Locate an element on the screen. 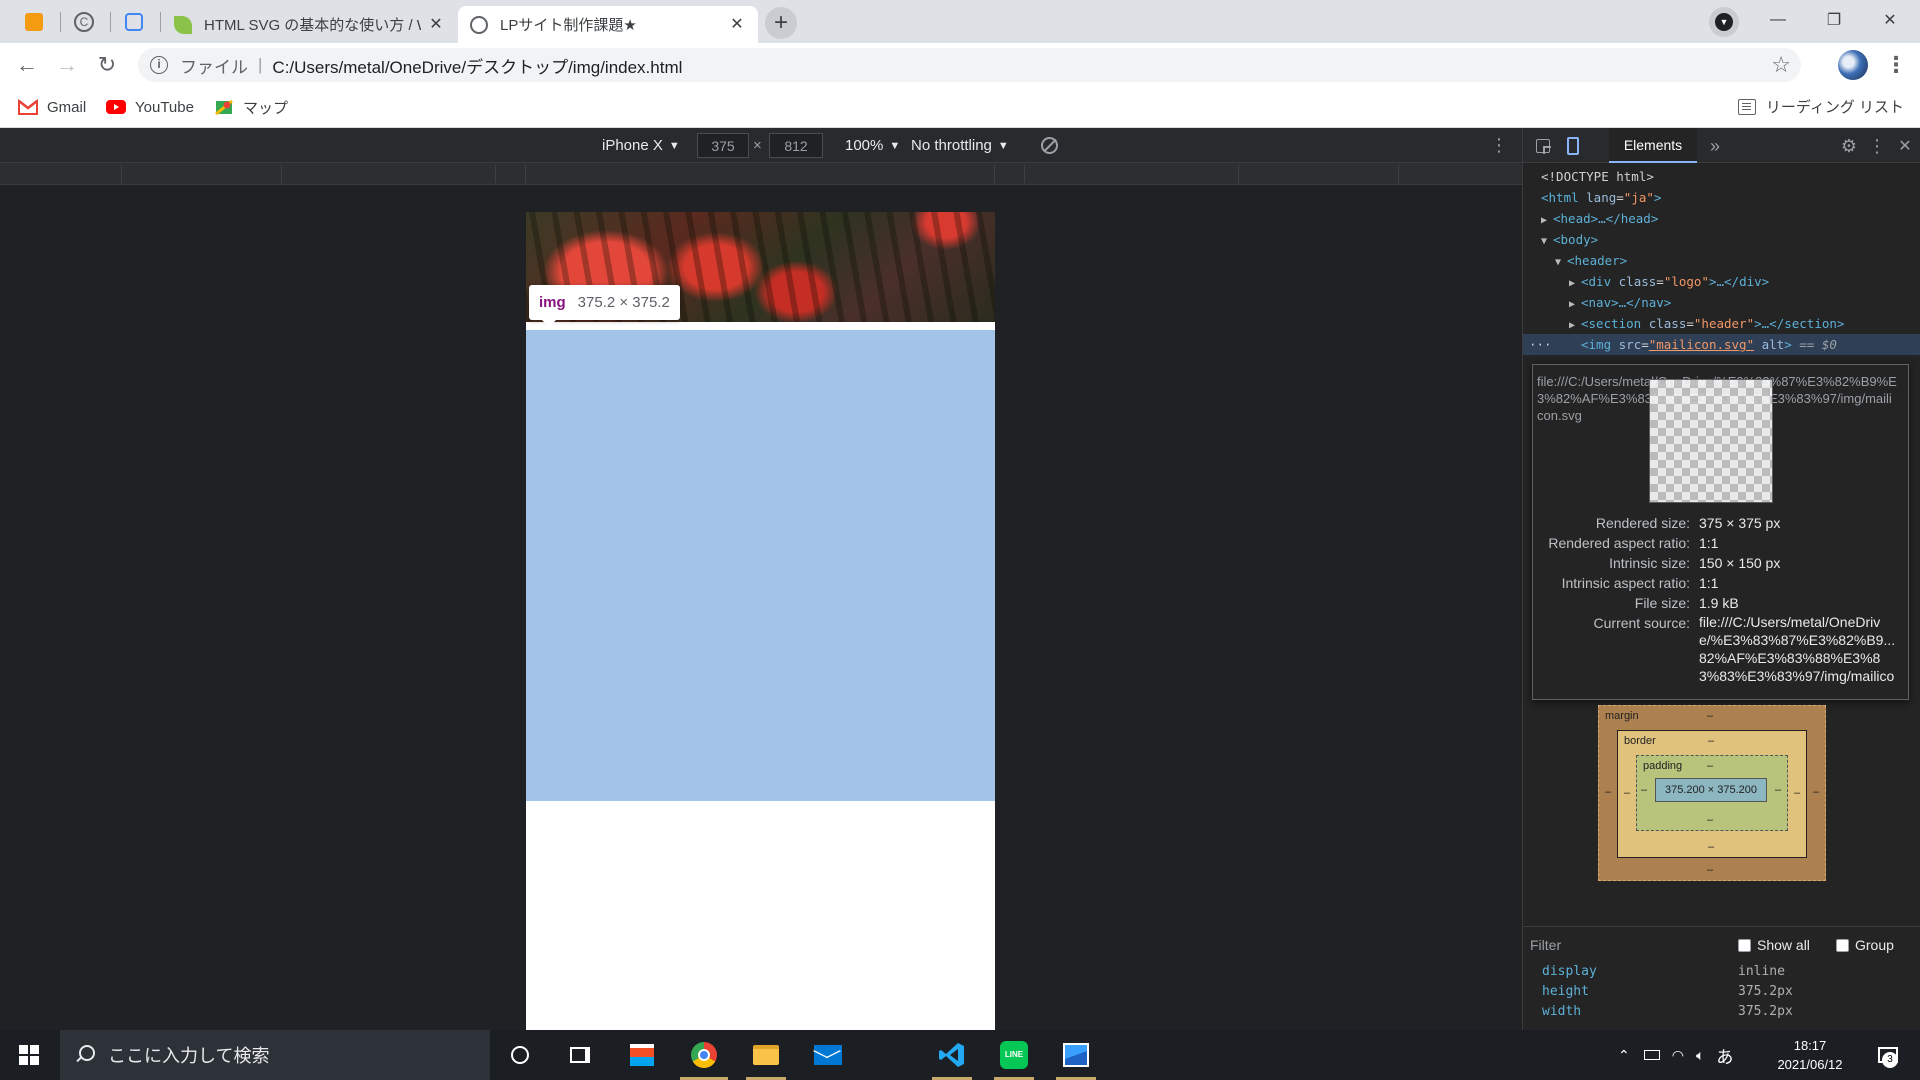 The height and width of the screenshot is (1080, 1920). width-input: 375 is located at coordinates (723, 145).